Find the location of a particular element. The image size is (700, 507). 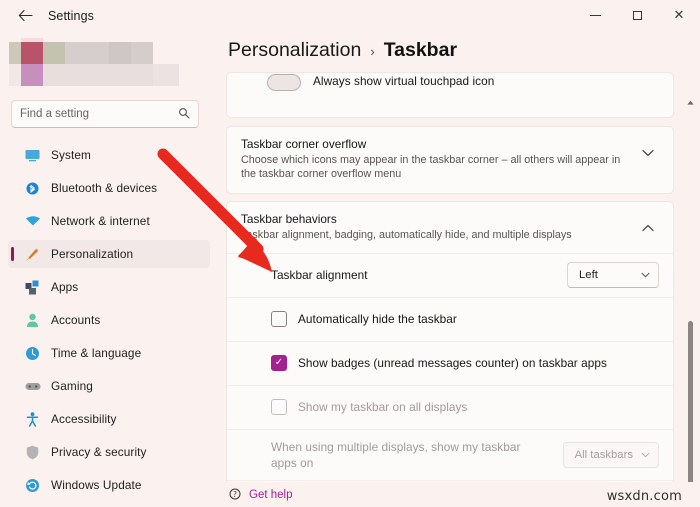

accessibility-icon is located at coordinates (32, 419).